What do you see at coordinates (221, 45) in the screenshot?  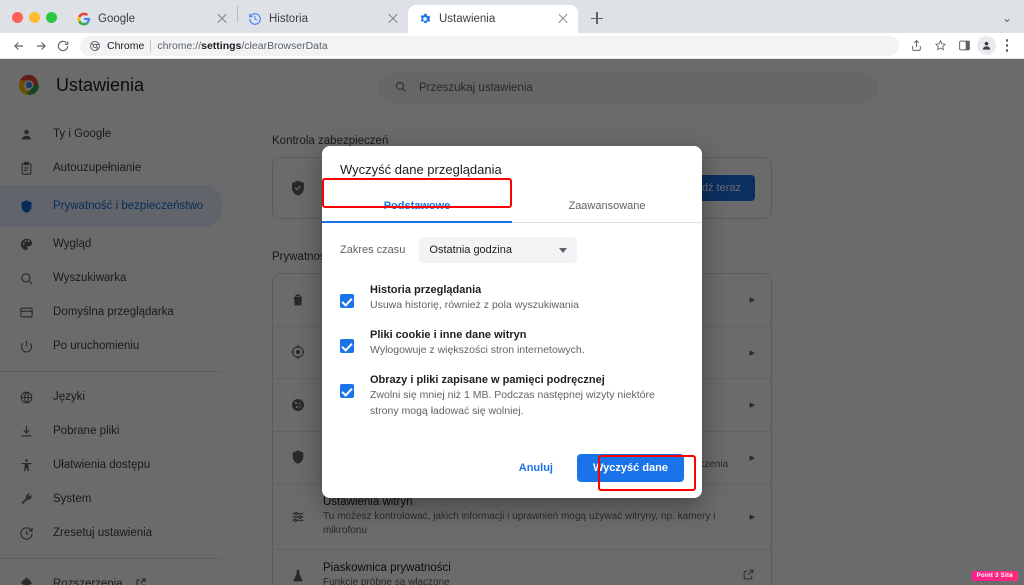 I see `url-bold-part: settings` at bounding box center [221, 45].